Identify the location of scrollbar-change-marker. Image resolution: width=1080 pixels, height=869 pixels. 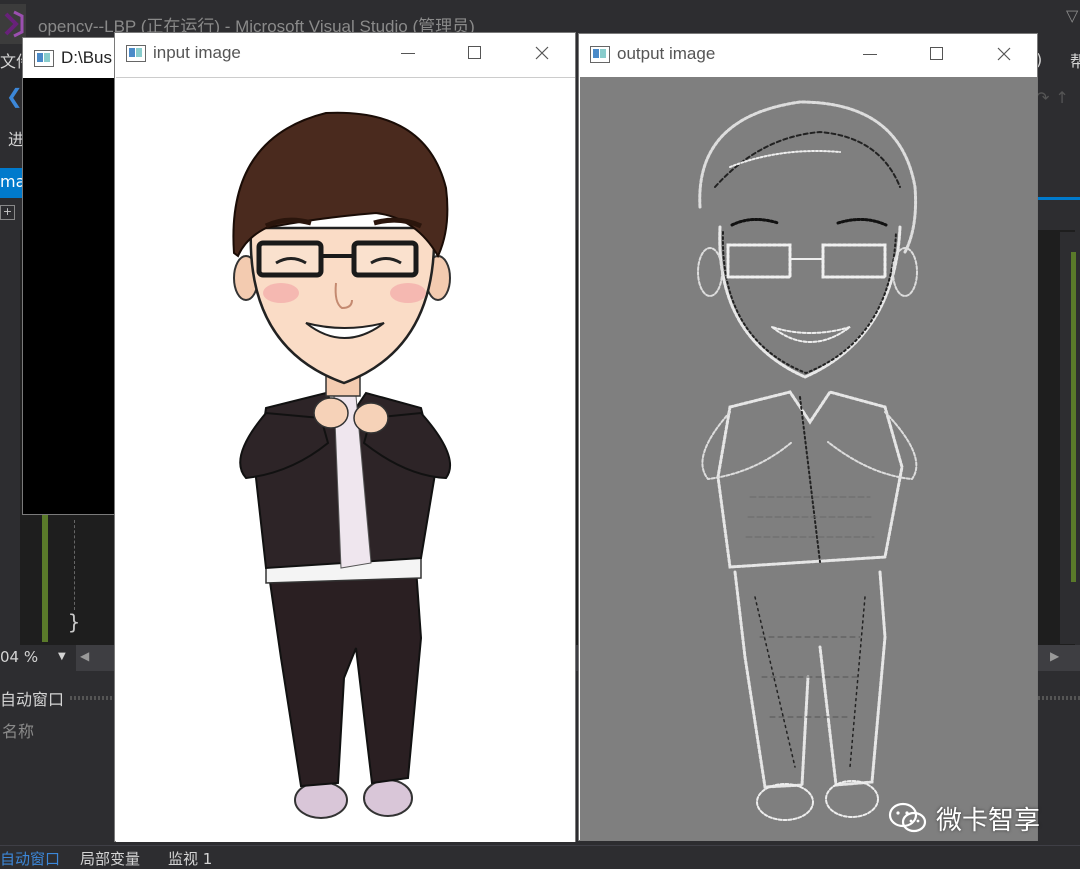
(1073, 417).